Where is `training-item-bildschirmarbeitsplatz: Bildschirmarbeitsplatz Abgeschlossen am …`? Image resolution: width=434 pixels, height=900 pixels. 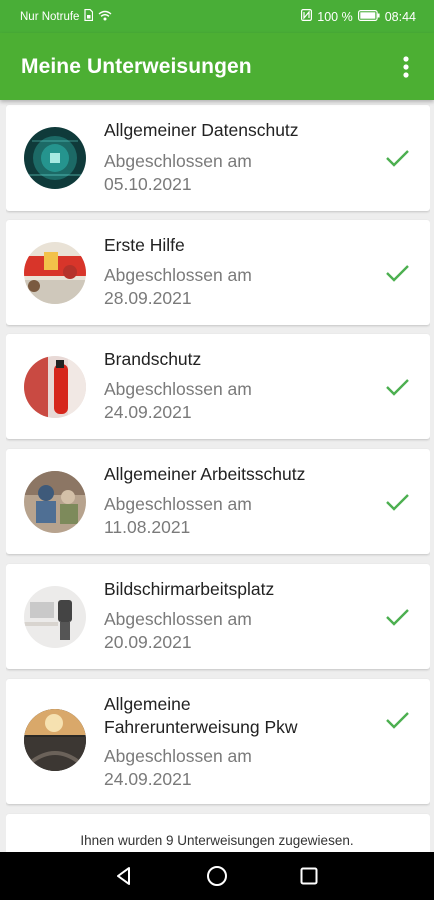
training-item-bildschirmarbeitsplatz: Bildschirmarbeitsplatz Abgeschlossen am … is located at coordinates (218, 616).